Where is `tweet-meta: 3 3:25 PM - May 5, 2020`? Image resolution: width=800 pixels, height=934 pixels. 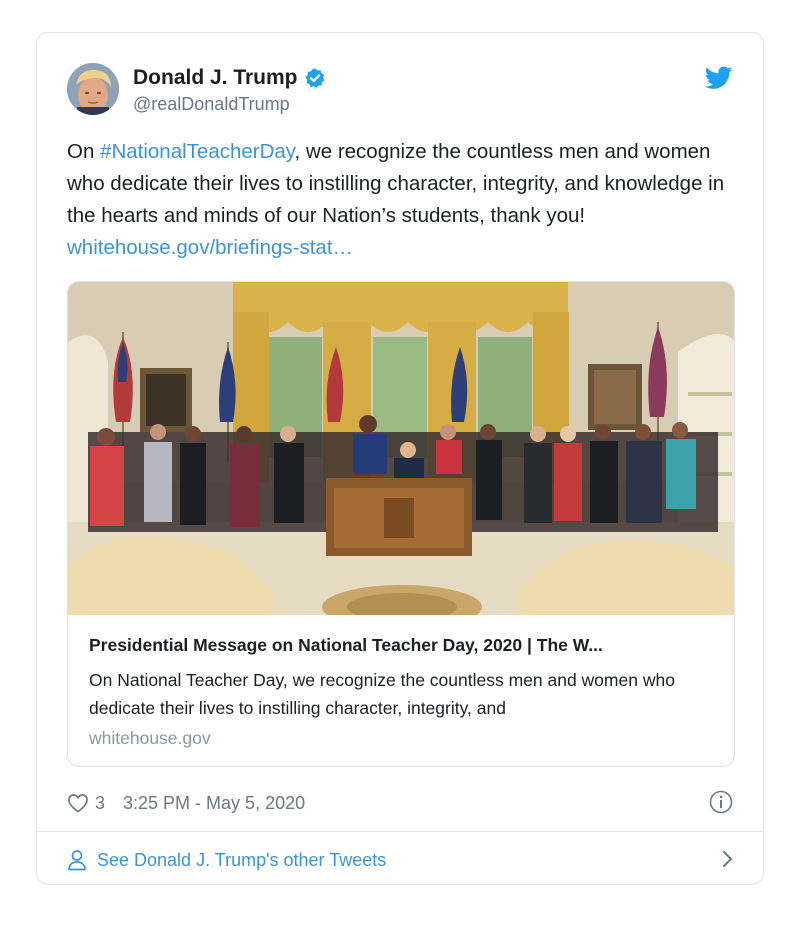 tweet-meta: 3 3:25 PM - May 5, 2020 is located at coordinates (186, 803).